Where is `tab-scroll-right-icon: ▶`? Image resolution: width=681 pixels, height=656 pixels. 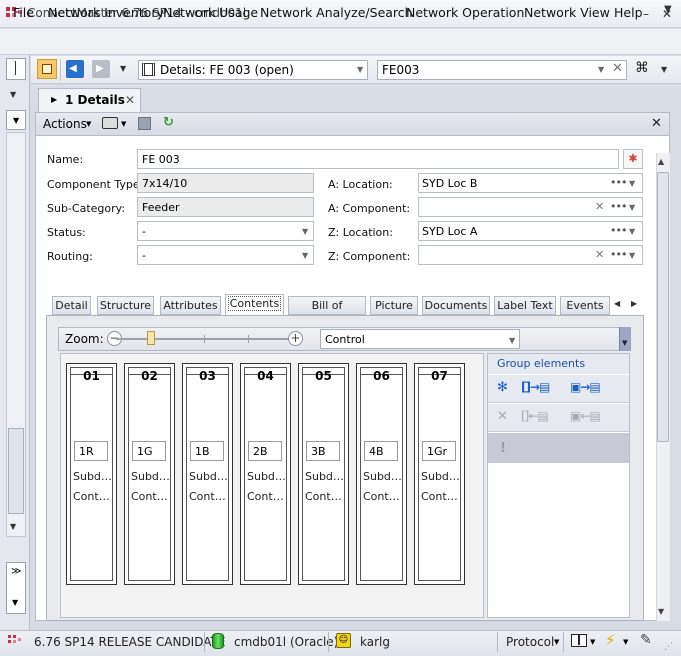
tab-scroll-right-icon: ▶ is located at coordinates (634, 303).